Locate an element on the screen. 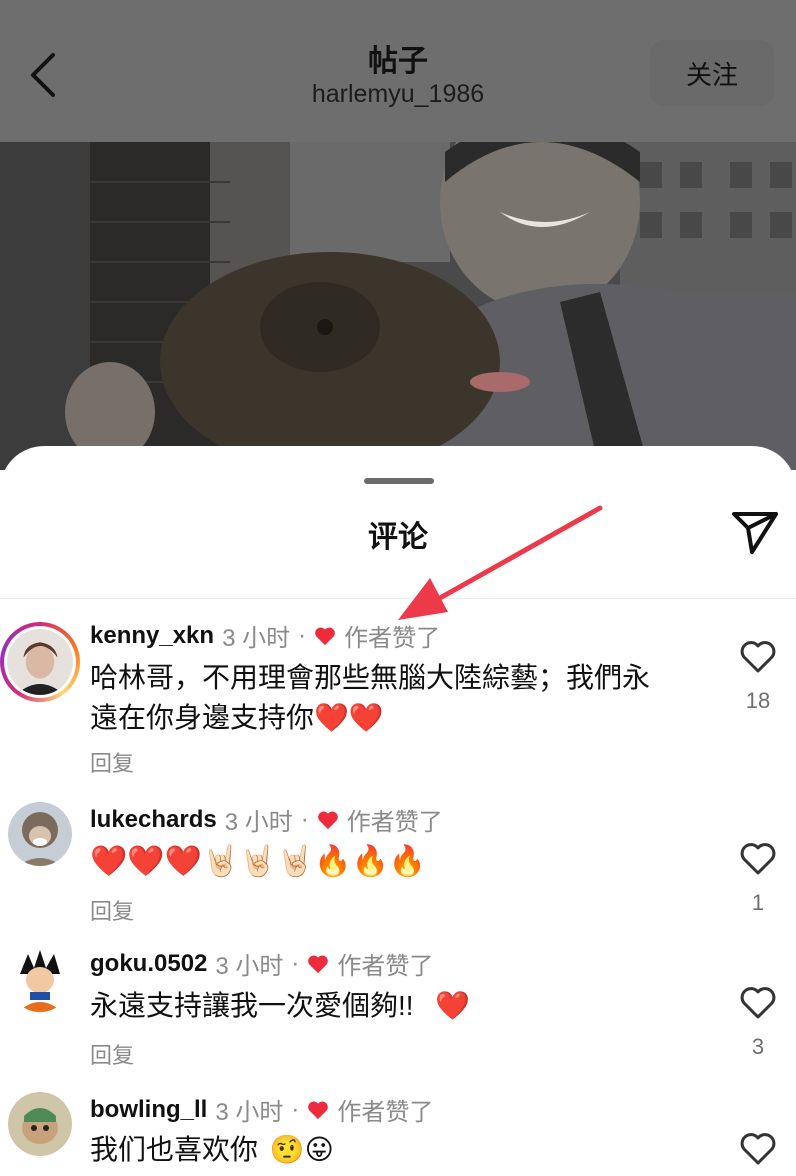  comment-text: 永遠支持讓我一次愛個夠!! ❤️ is located at coordinates (280, 1006).